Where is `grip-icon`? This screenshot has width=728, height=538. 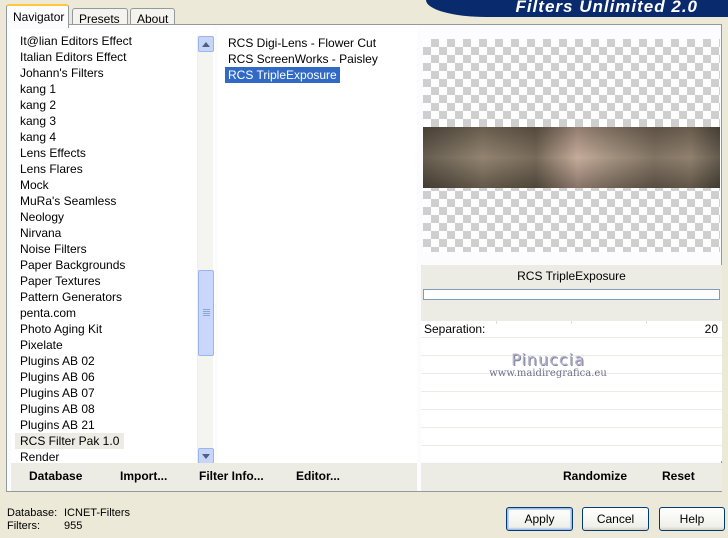
grip-icon is located at coordinates (206, 309).